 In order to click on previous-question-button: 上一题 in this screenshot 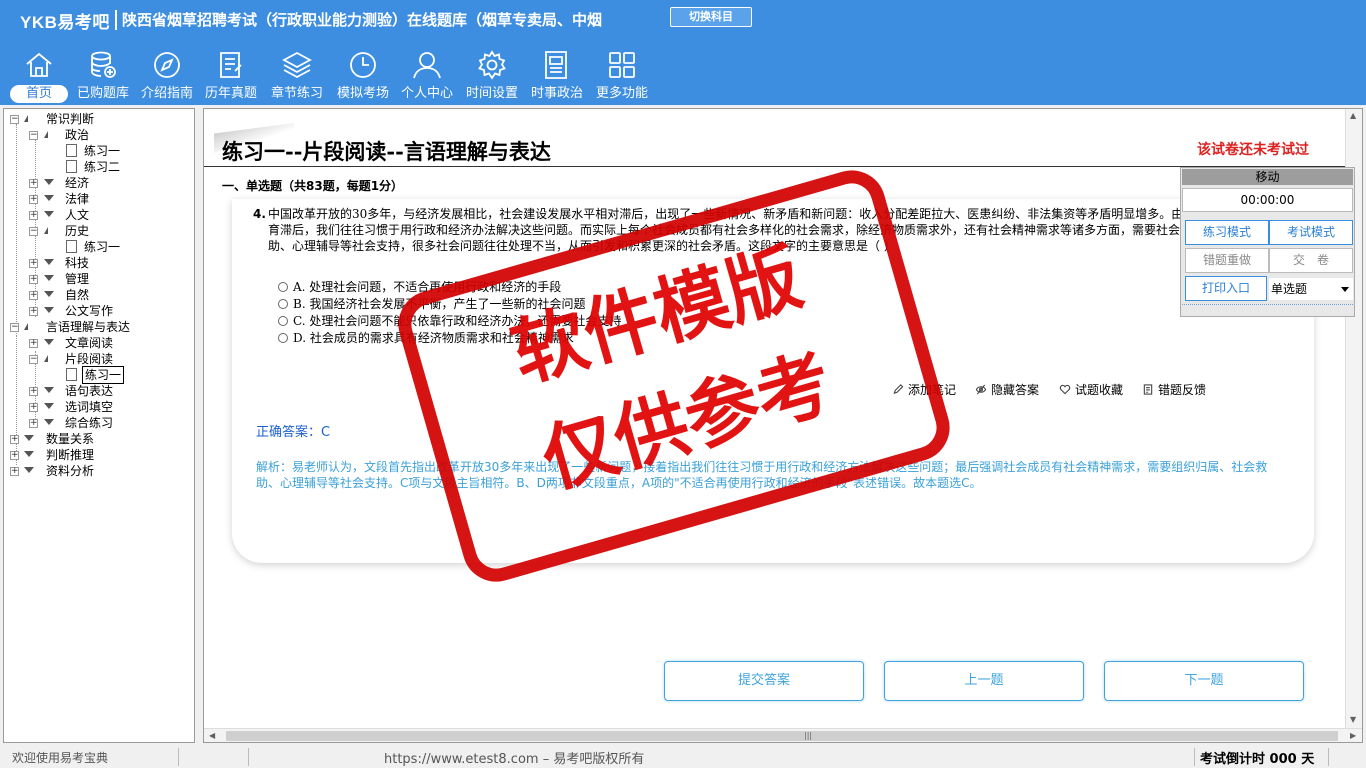, I will do `click(984, 681)`.